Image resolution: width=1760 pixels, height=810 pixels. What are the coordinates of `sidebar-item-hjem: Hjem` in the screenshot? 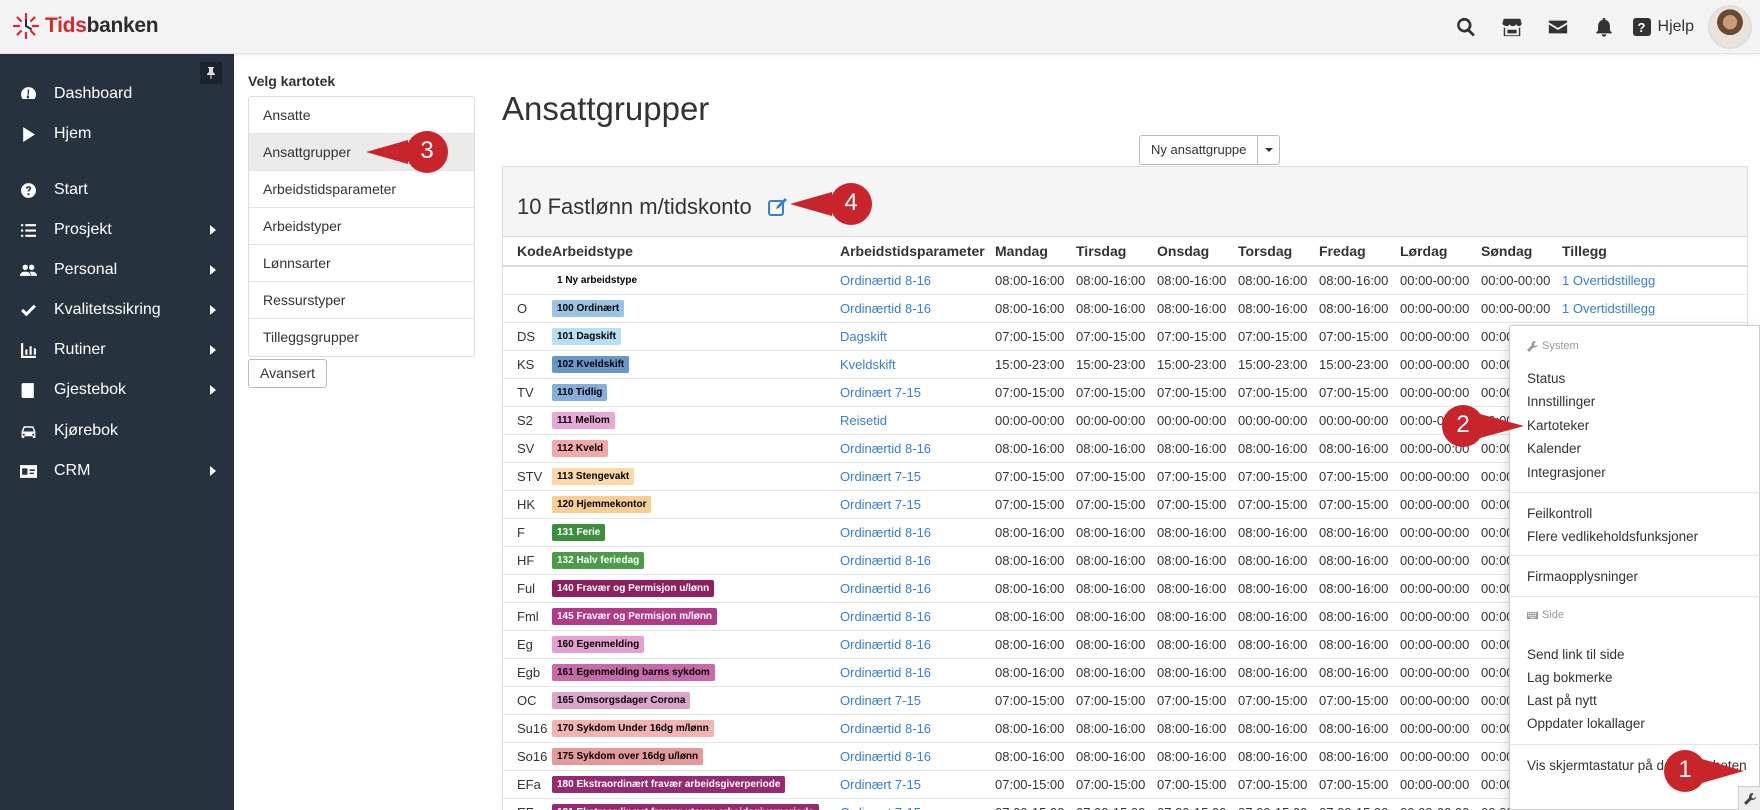 It's located at (117, 134).